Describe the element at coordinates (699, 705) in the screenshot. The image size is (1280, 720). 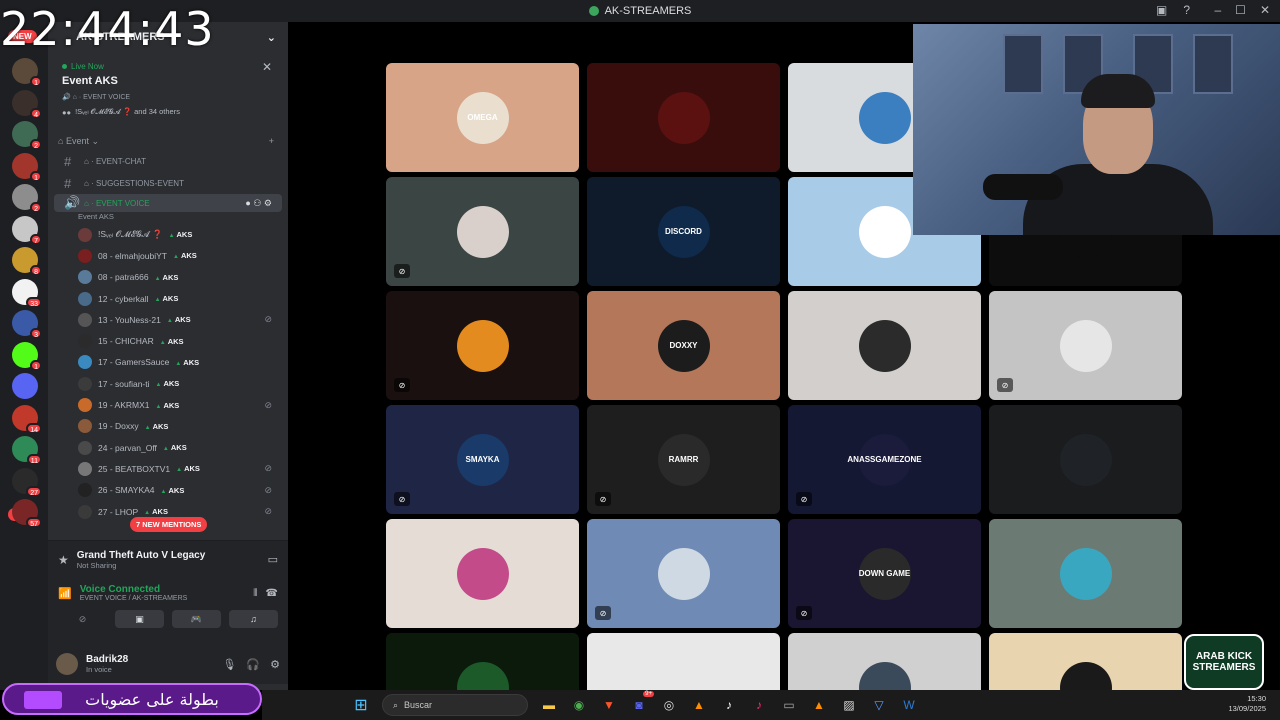
I see `app-icon: ▲` at that location.